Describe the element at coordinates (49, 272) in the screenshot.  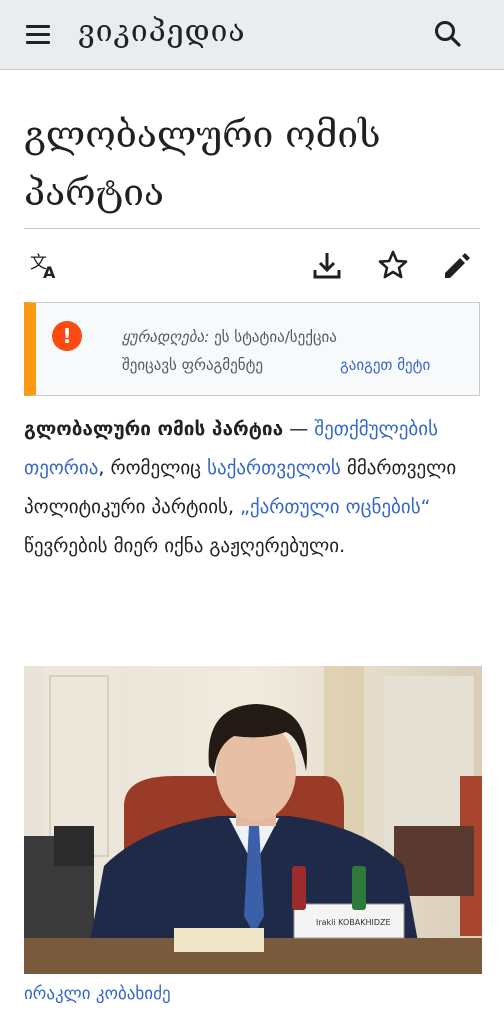
I see `svg-text: A` at that location.